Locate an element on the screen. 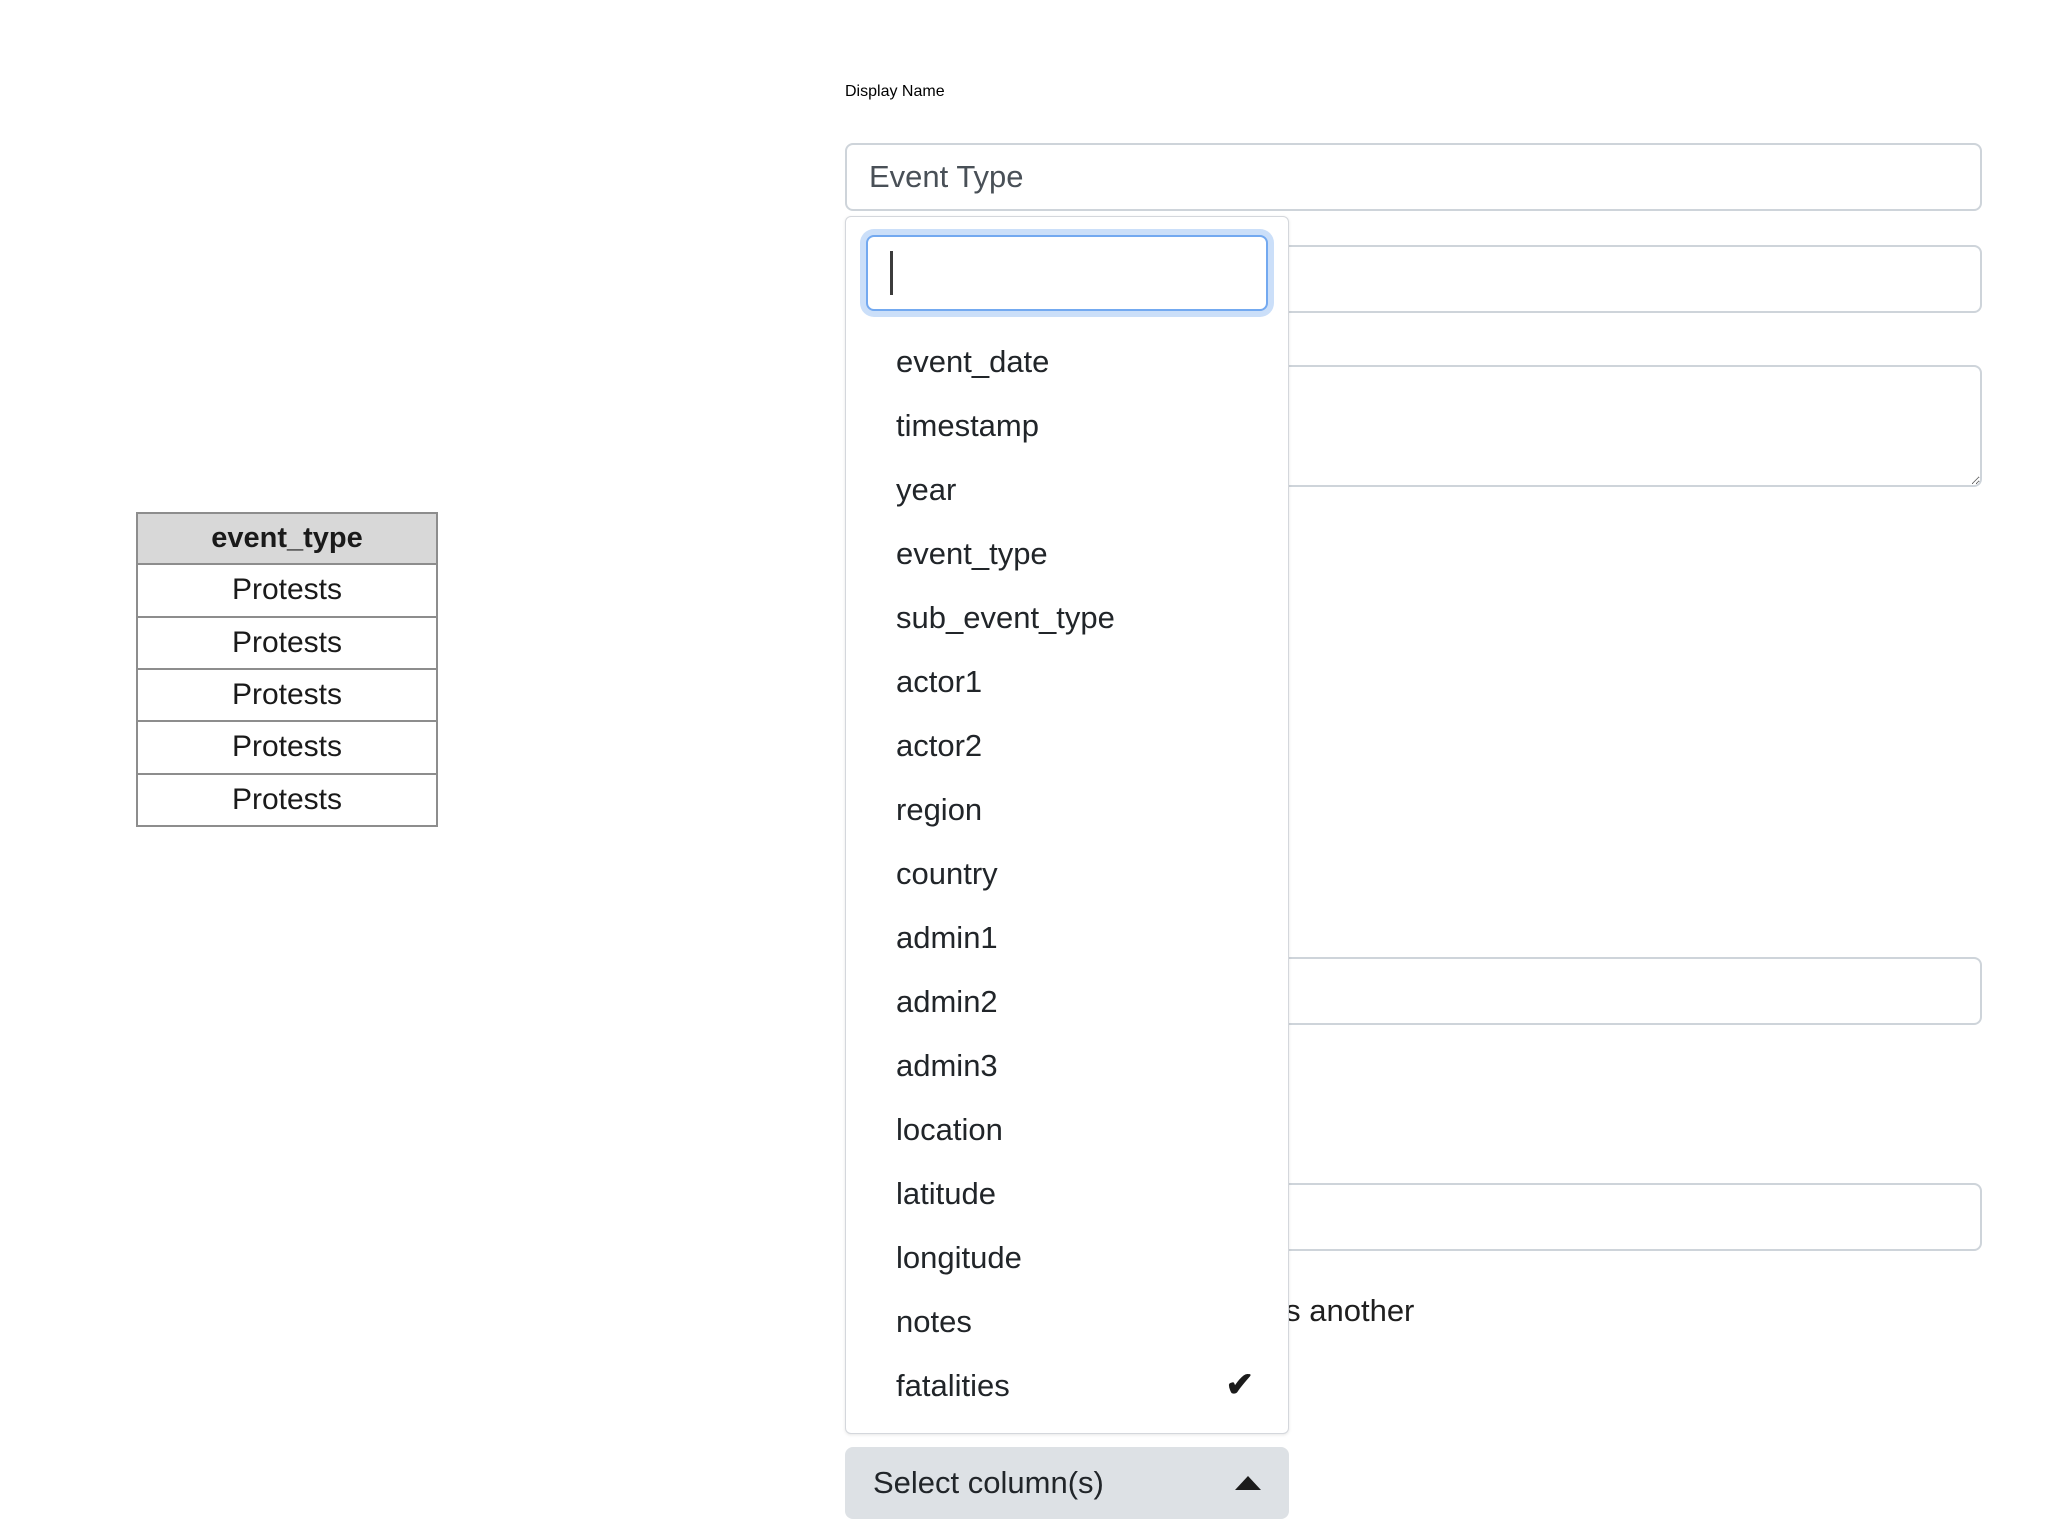 Image resolution: width=2072 pixels, height=1528 pixels. column-search-holder is located at coordinates (1067, 273).